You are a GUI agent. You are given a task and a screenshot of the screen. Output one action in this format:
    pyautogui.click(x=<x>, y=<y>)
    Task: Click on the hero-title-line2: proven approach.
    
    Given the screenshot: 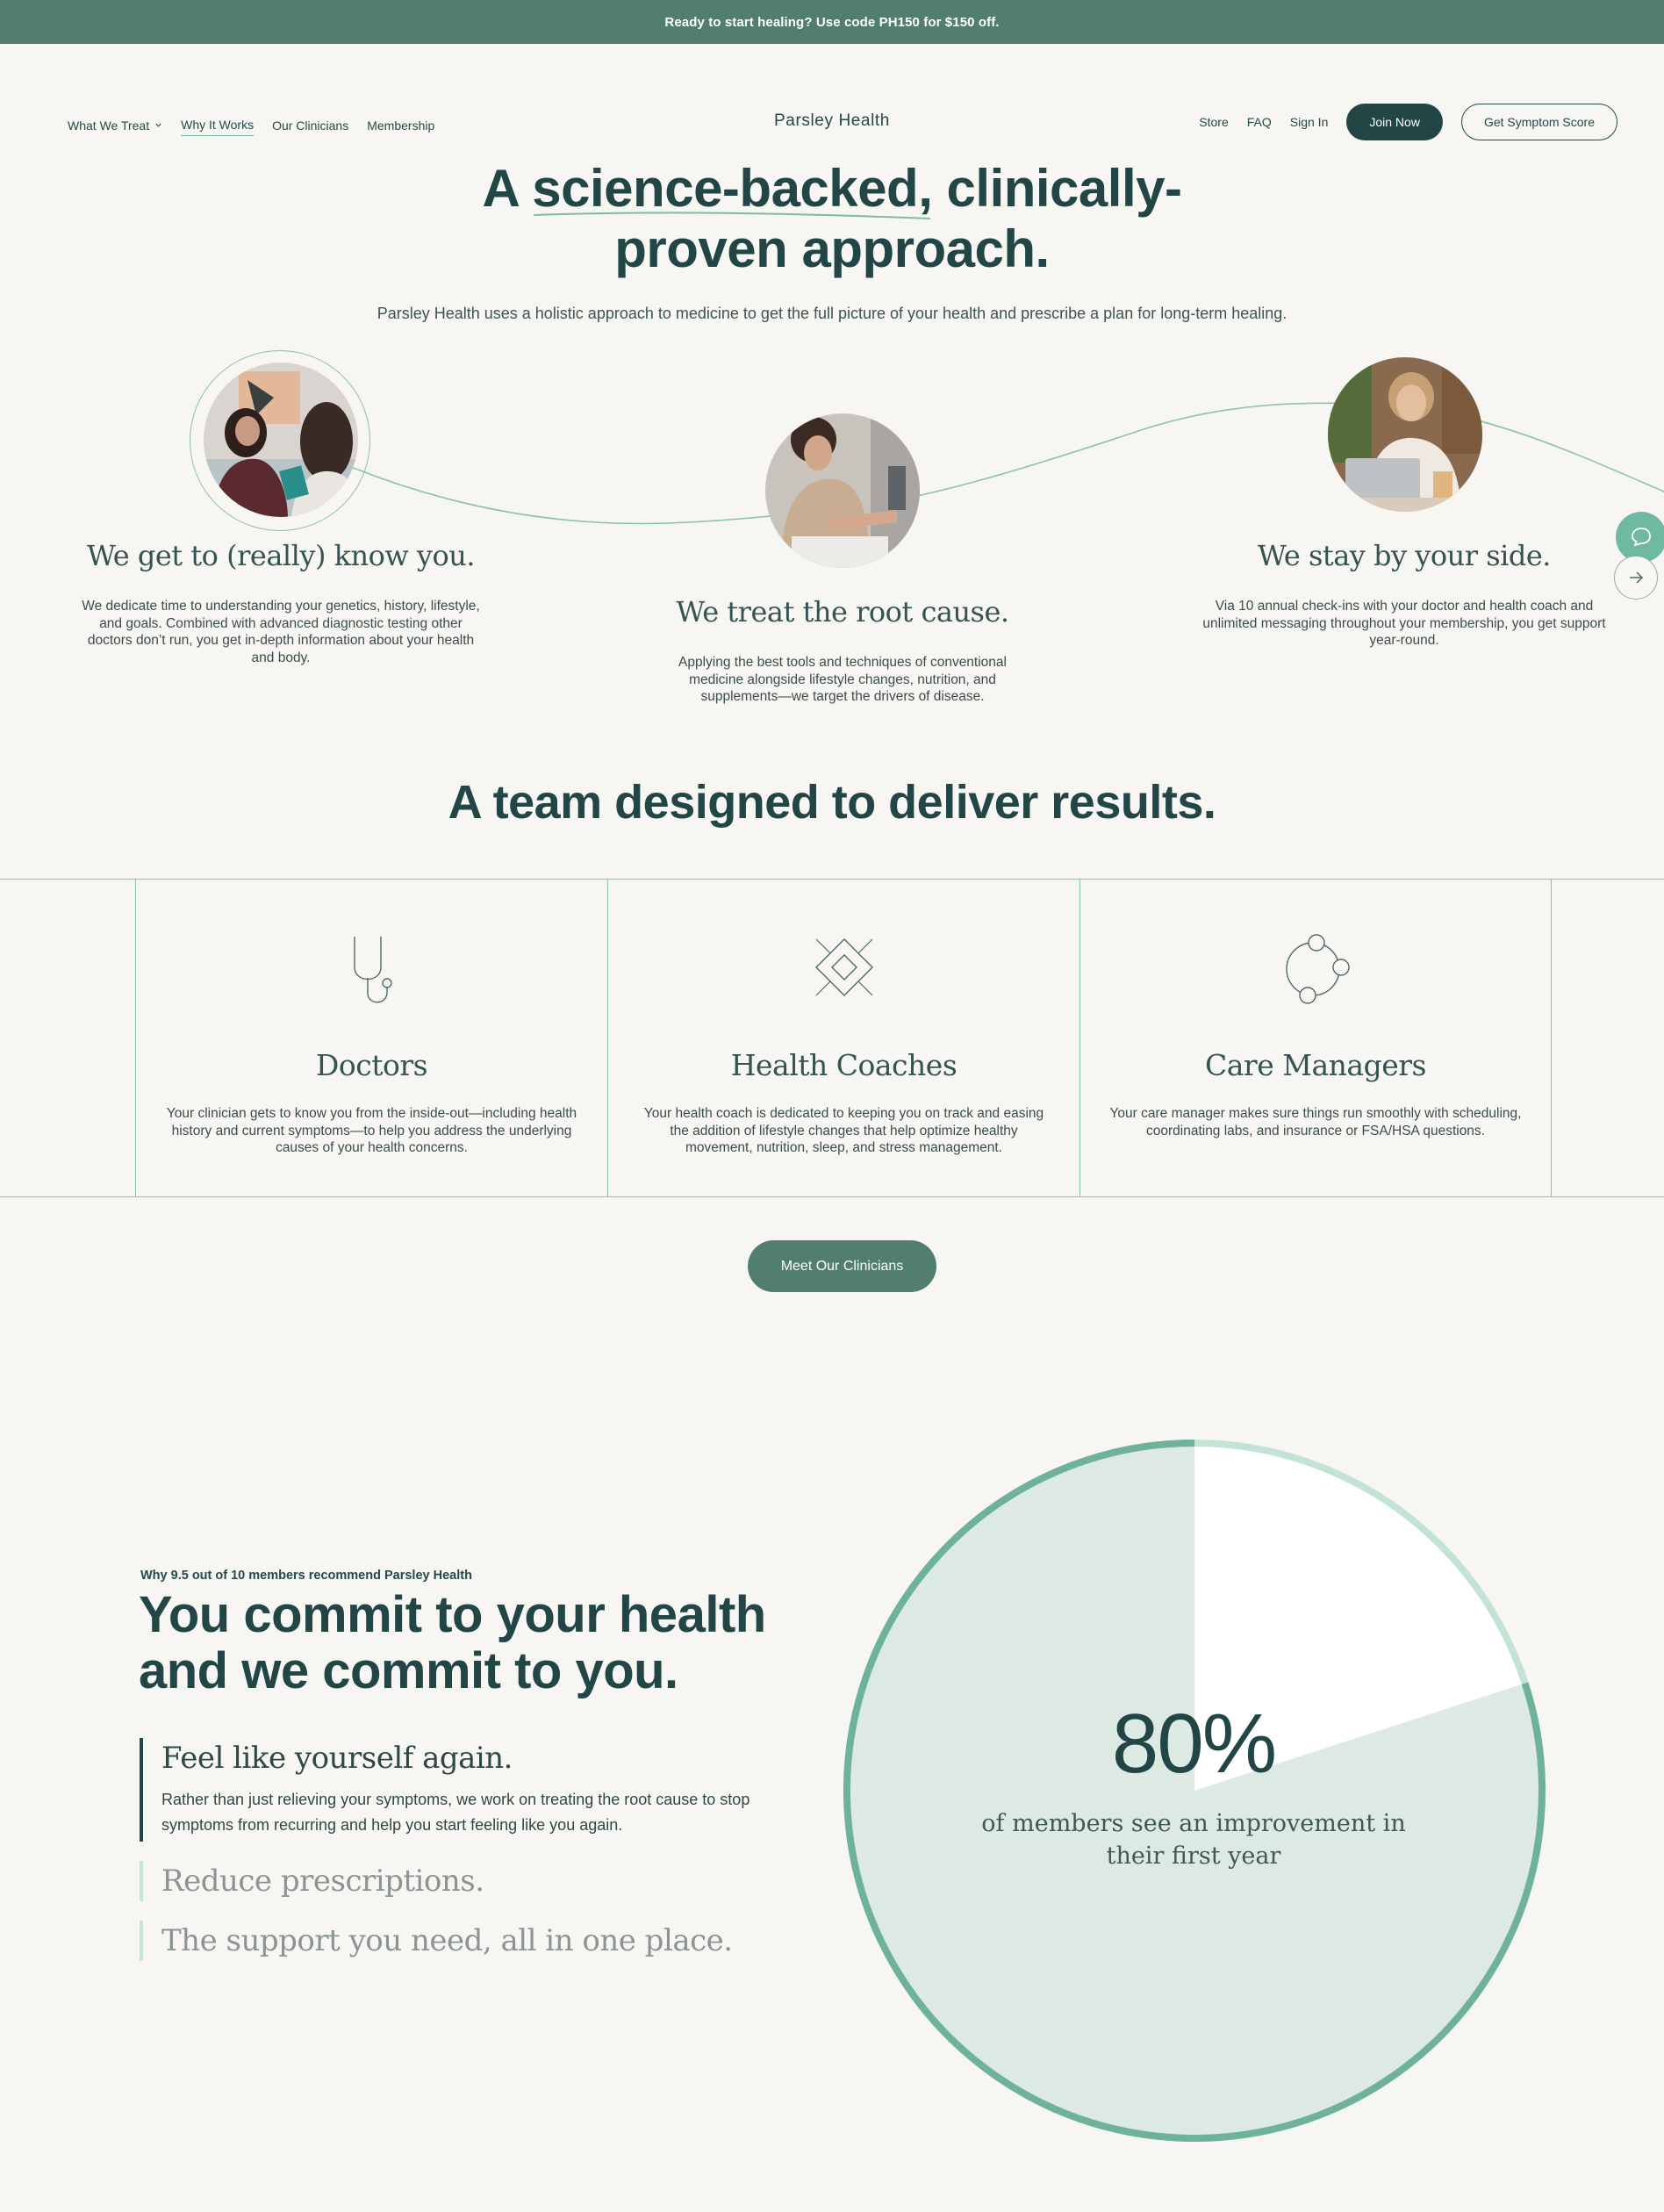 What is the action you would take?
    pyautogui.click(x=832, y=249)
    